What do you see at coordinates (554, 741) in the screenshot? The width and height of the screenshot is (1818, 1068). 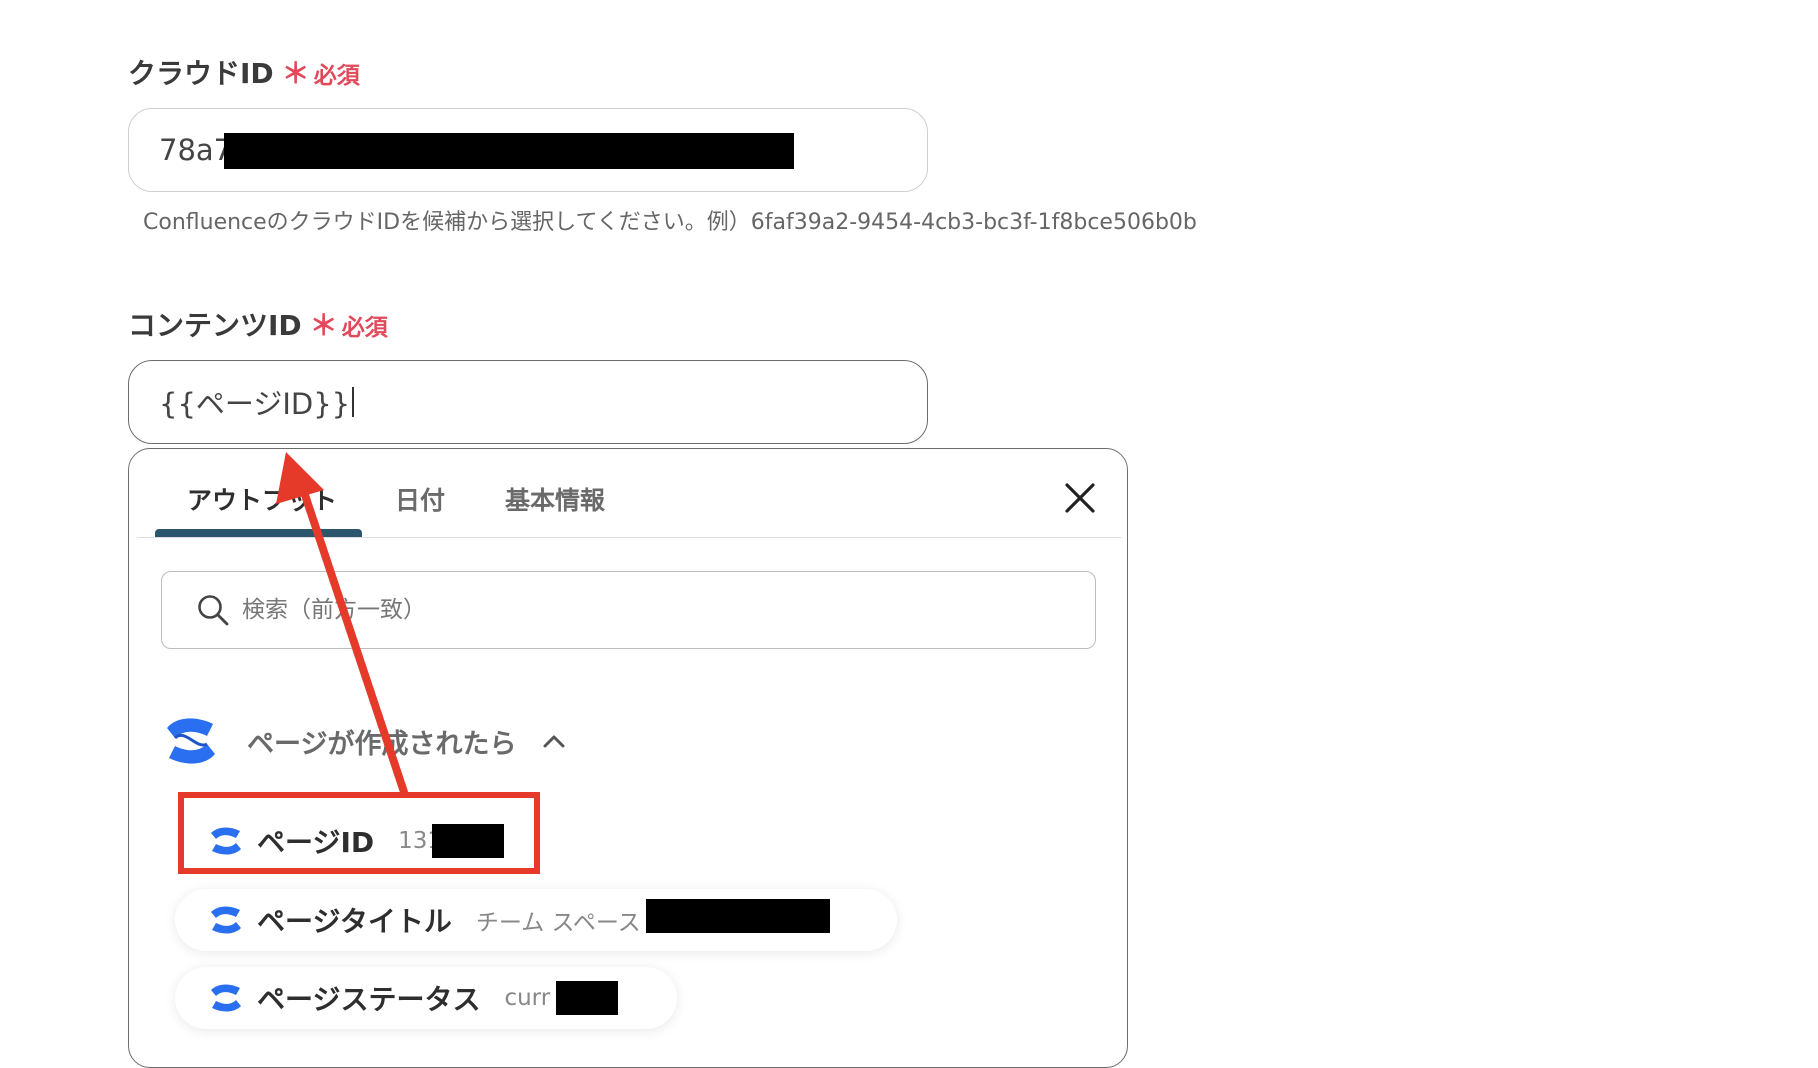 I see `chevron-up-icon` at bounding box center [554, 741].